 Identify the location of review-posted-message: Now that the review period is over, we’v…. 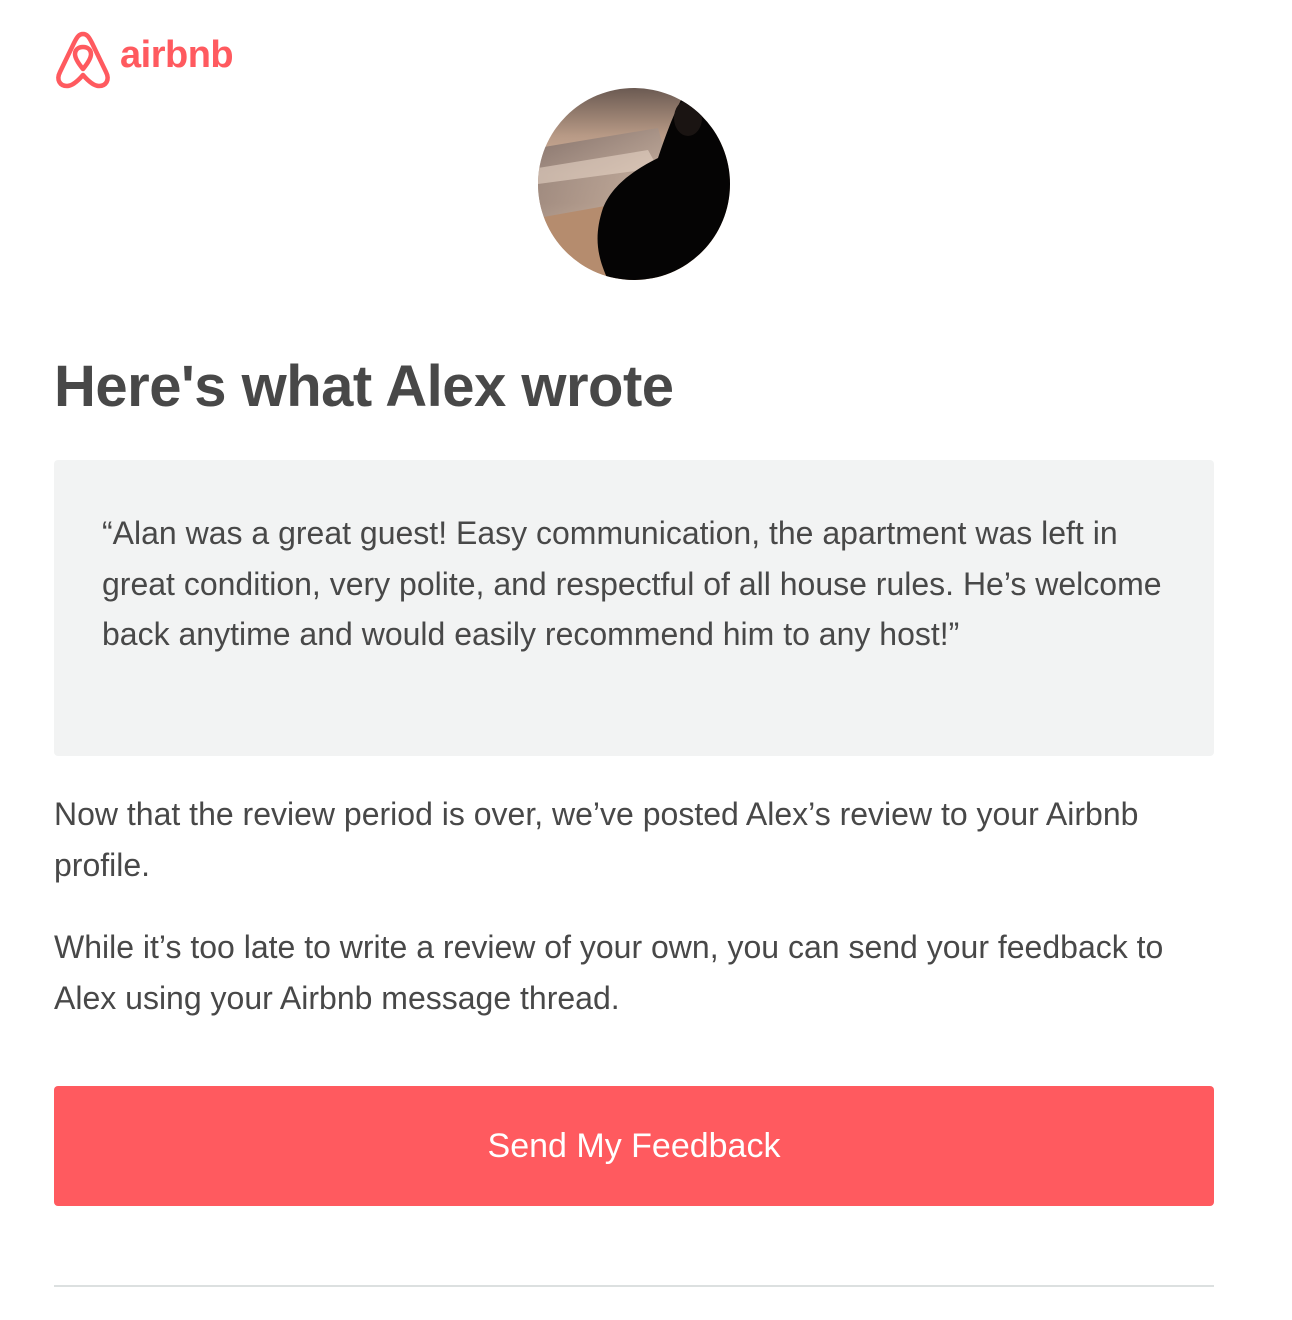
(596, 839).